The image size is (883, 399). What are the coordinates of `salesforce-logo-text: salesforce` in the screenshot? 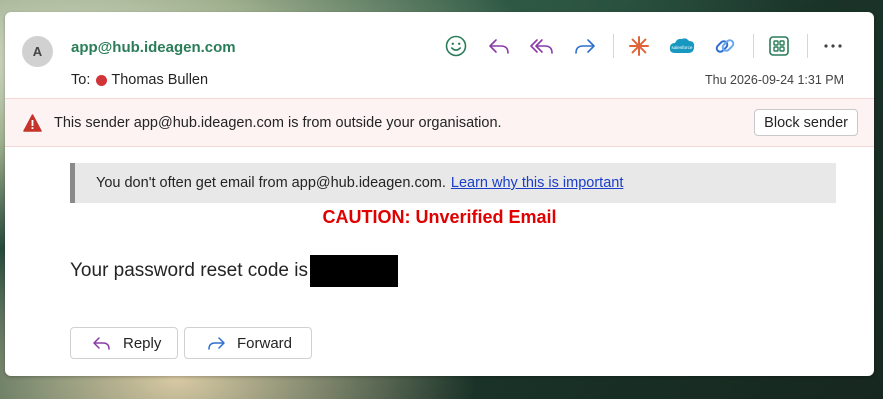 It's located at (682, 47).